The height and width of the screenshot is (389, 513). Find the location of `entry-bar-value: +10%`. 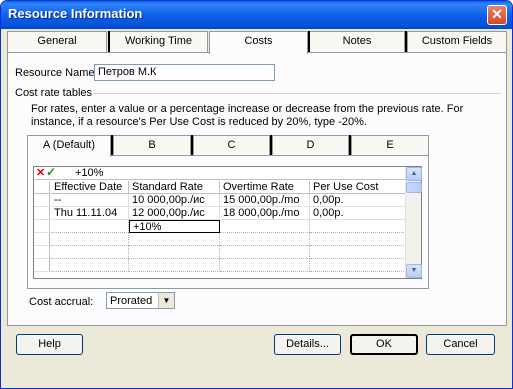

entry-bar-value: +10% is located at coordinates (89, 173).